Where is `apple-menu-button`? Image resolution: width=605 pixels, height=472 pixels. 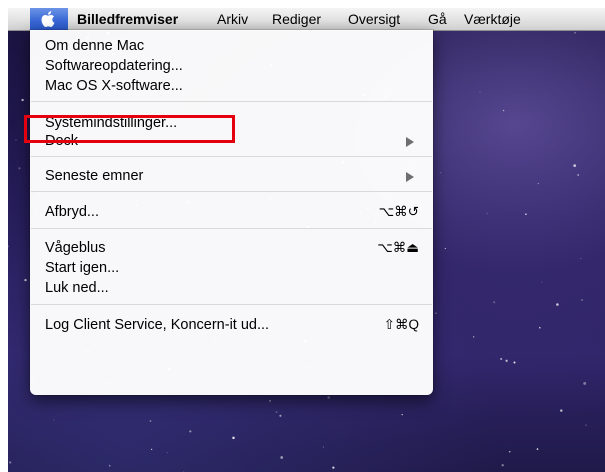
apple-menu-button is located at coordinates (49, 19).